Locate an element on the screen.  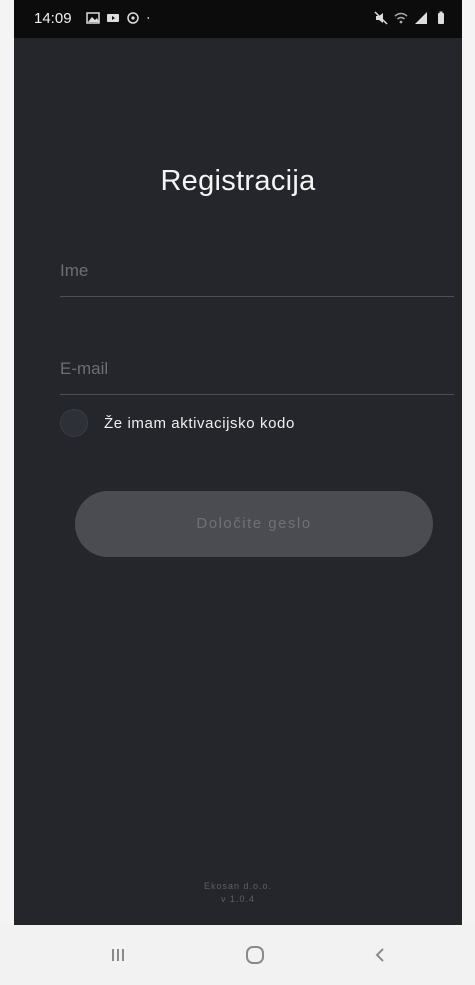
name-field is located at coordinates (257, 271).